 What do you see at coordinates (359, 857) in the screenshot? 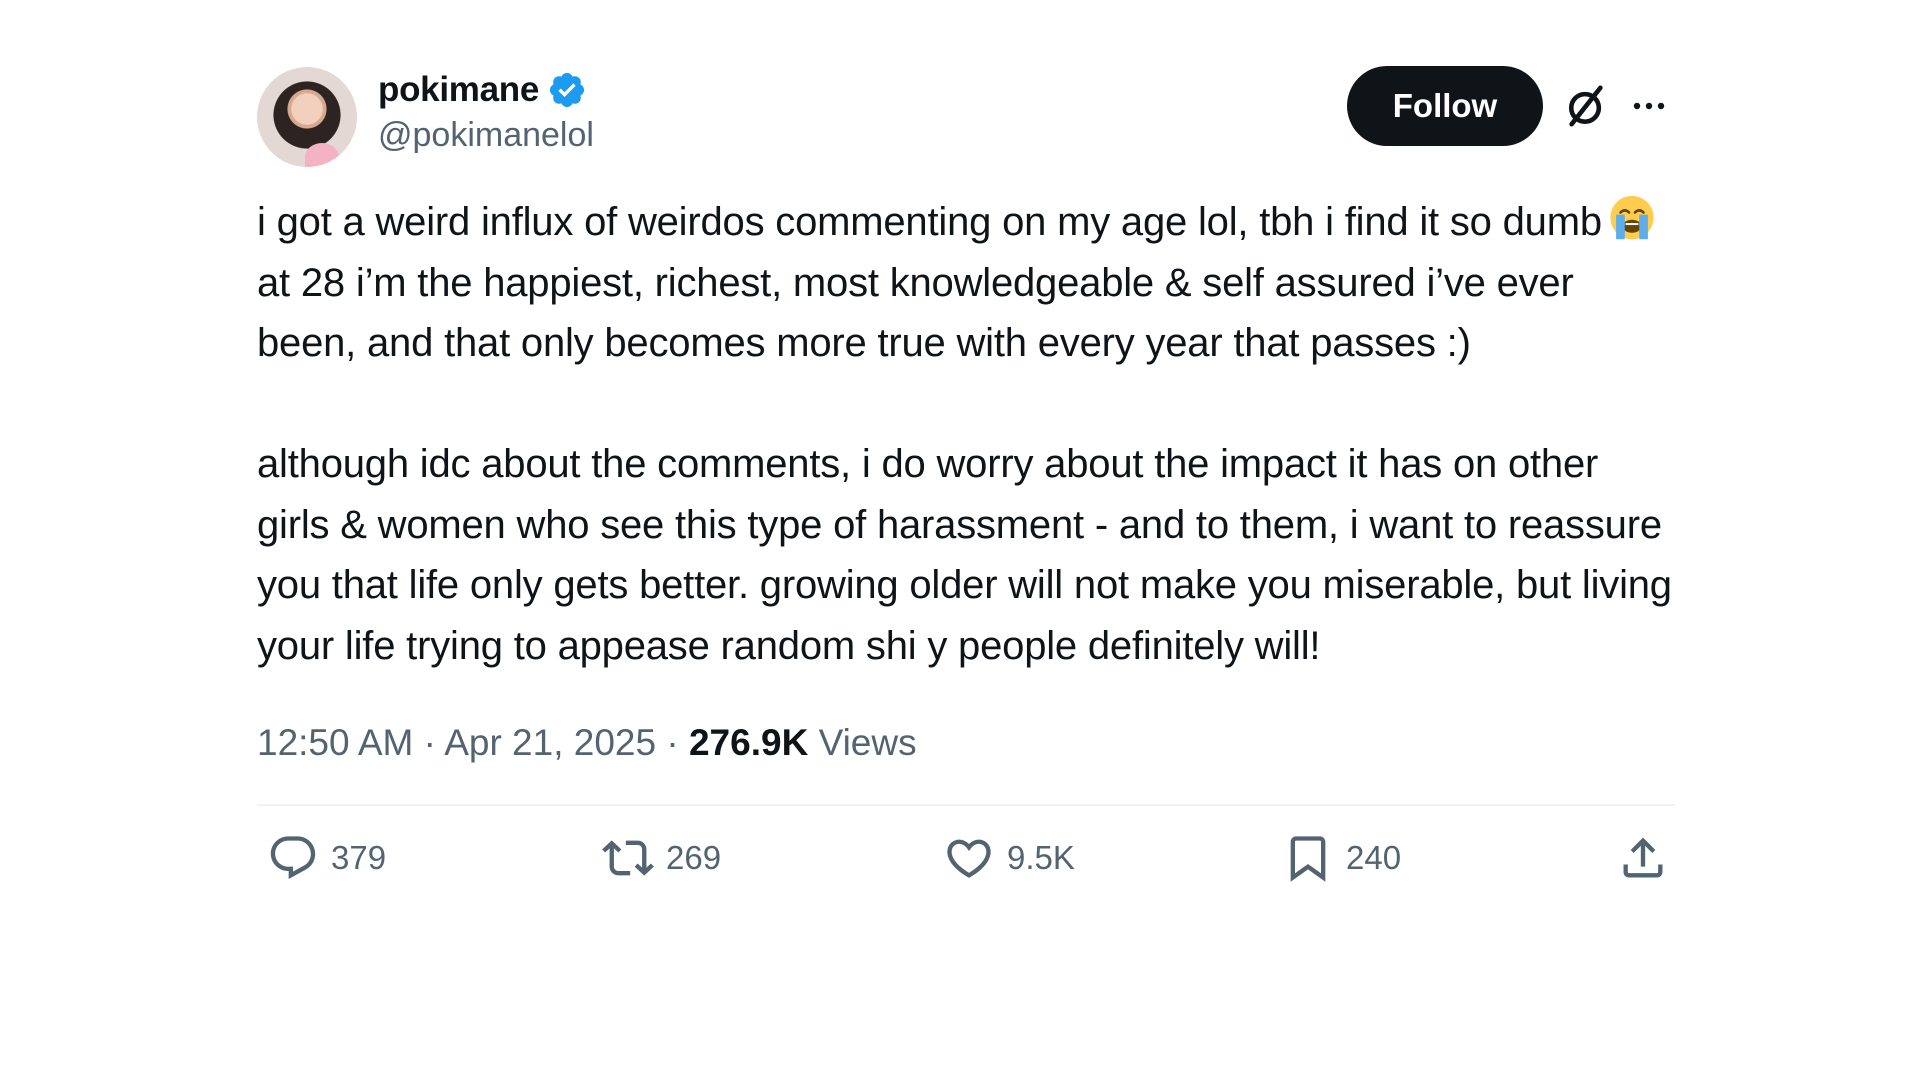
I see `reply-count: 379` at bounding box center [359, 857].